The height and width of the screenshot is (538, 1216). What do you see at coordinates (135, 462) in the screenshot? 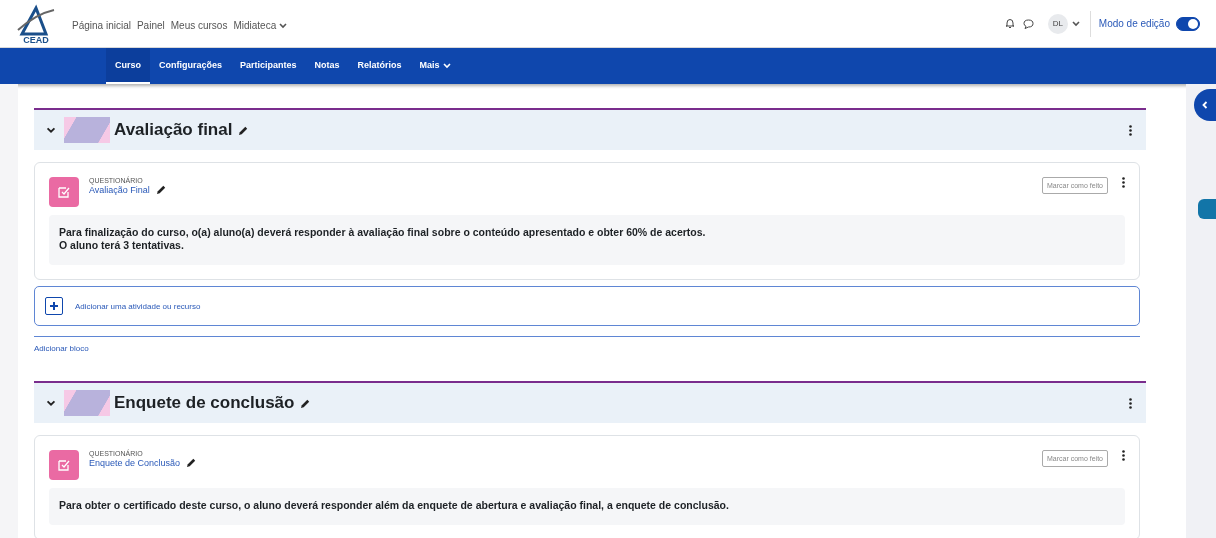
I see `activity-link: Enquete de Conclusão` at bounding box center [135, 462].